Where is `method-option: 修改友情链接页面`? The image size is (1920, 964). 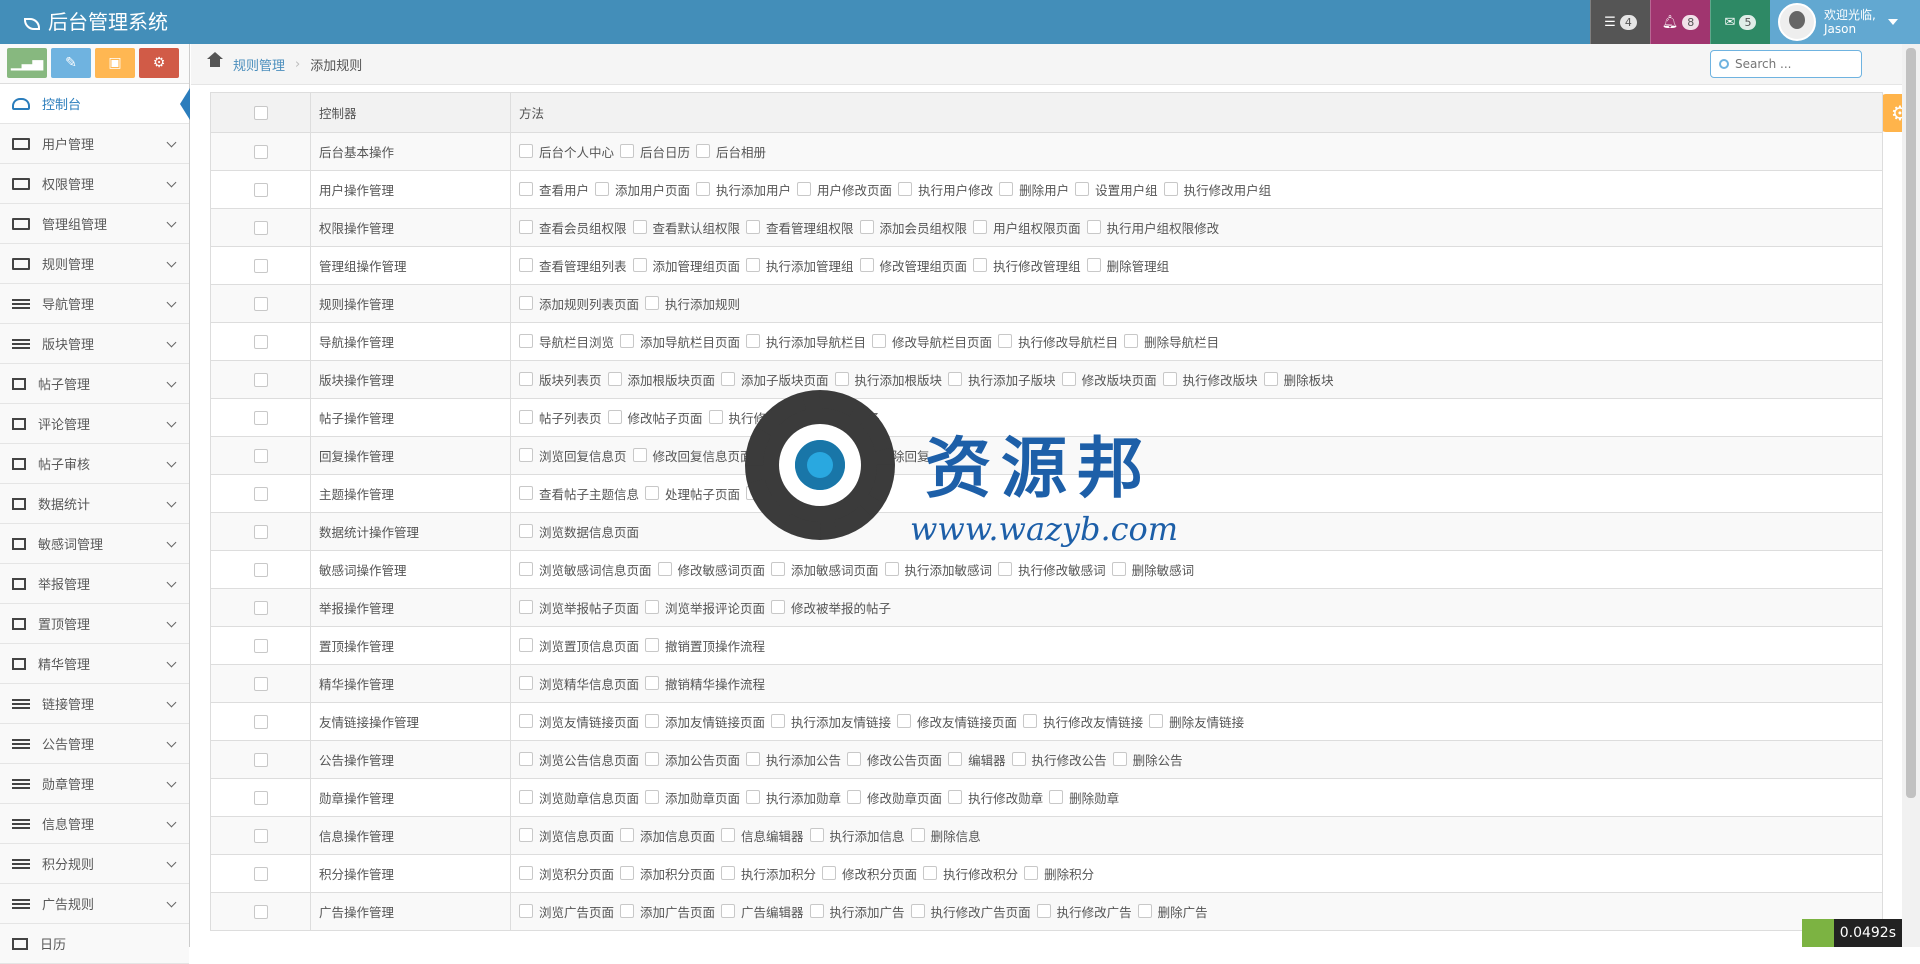 method-option: 修改友情链接页面 is located at coordinates (957, 721).